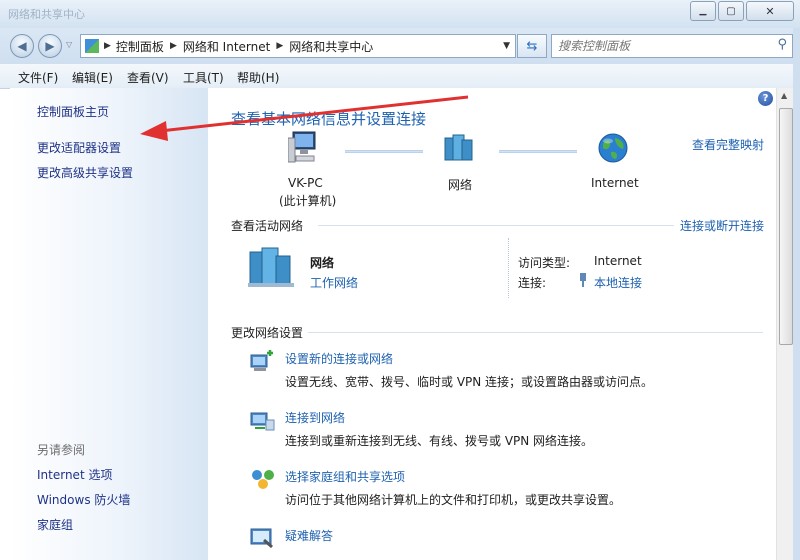  What do you see at coordinates (469, 382) in the screenshot?
I see `task-setup-new-connection-desc: 设置无线、宽带、拨号、临时或 VPN 连接；或设置路由器或访问点。` at bounding box center [469, 382].